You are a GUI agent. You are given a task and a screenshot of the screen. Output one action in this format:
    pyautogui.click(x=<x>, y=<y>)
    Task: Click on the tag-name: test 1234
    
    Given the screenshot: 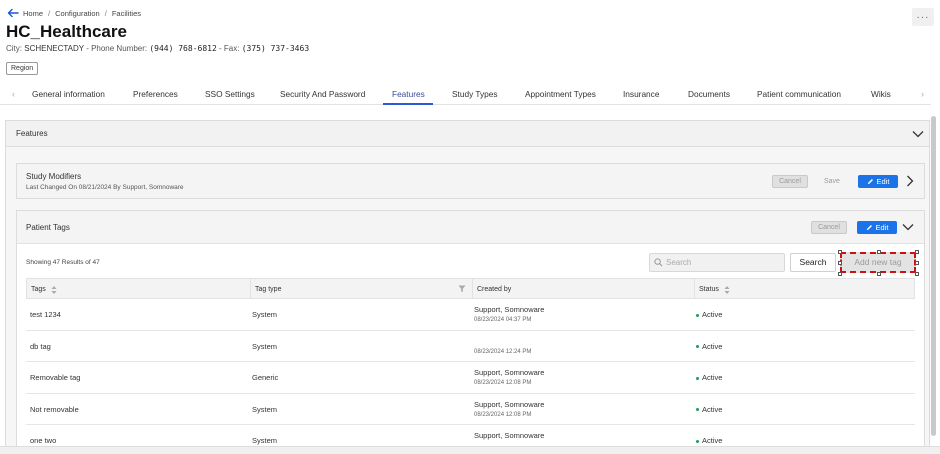 What is the action you would take?
    pyautogui.click(x=45, y=314)
    